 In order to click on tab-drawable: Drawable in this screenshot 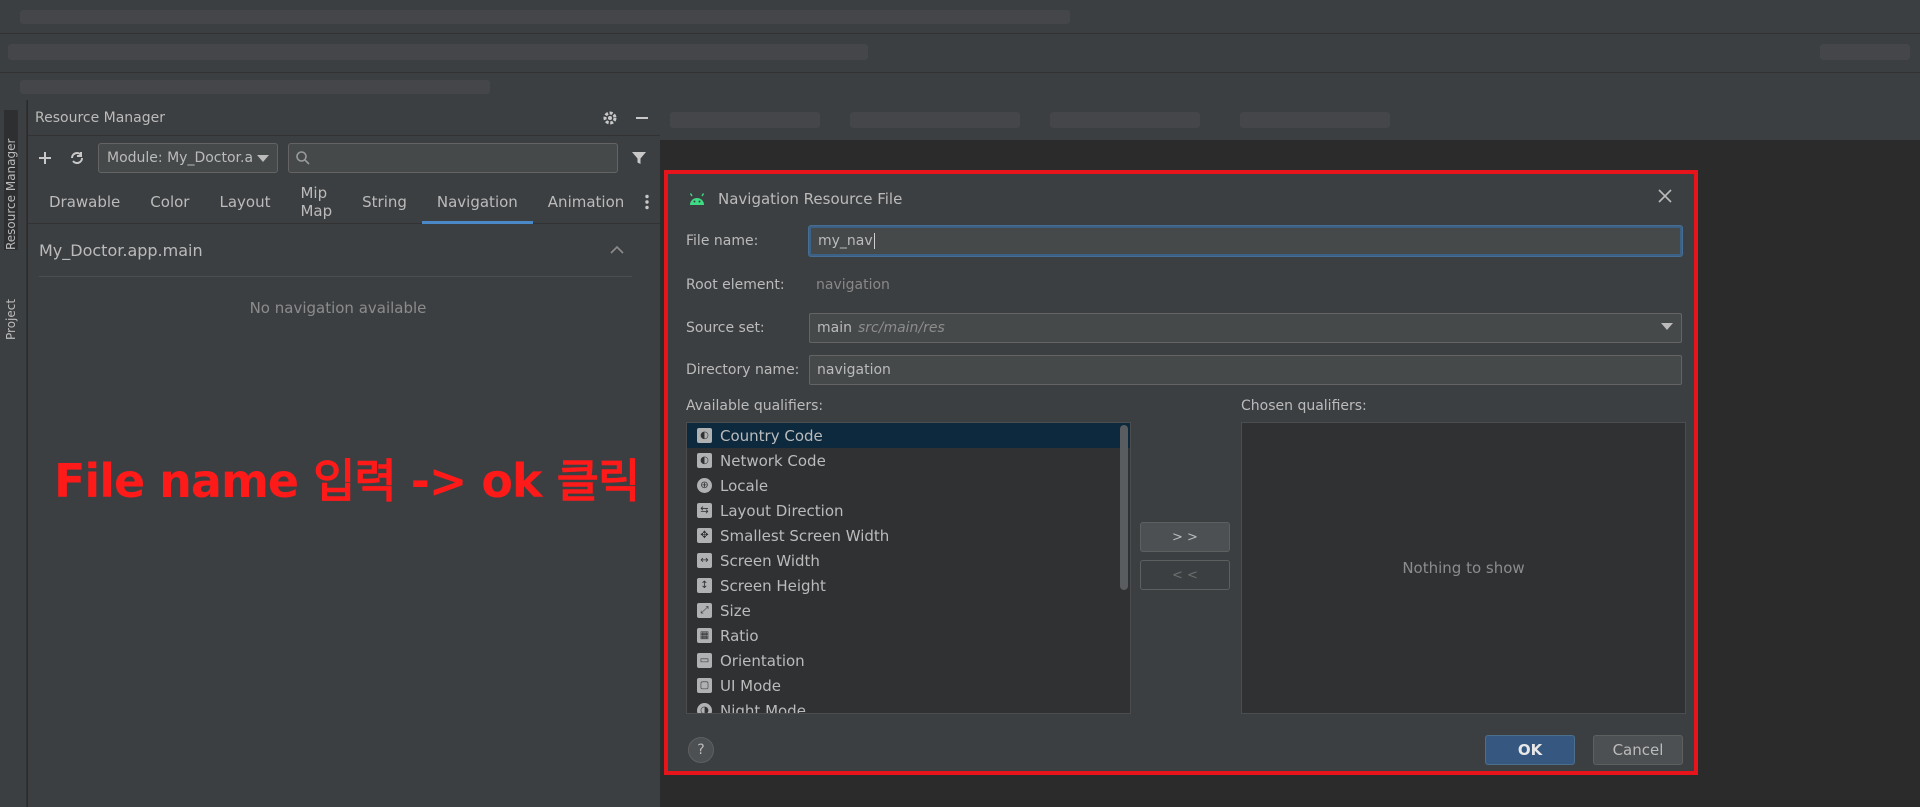, I will do `click(84, 201)`.